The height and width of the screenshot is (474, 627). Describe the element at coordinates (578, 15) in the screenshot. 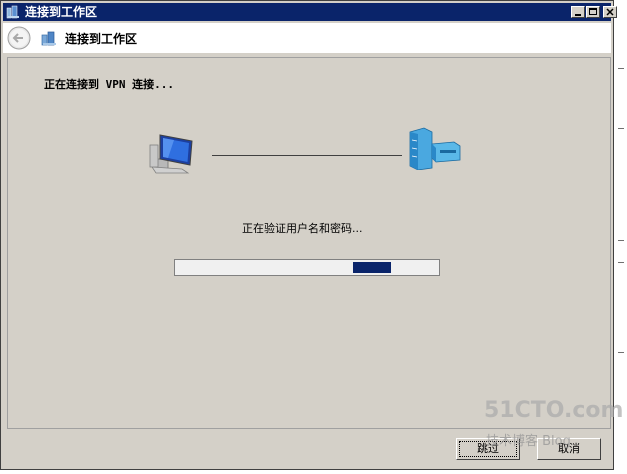

I see `minimize-icon` at that location.